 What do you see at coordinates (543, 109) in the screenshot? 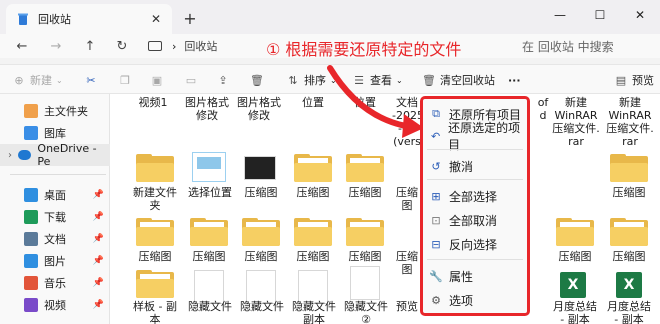
I see `file-item: of d` at bounding box center [543, 109].